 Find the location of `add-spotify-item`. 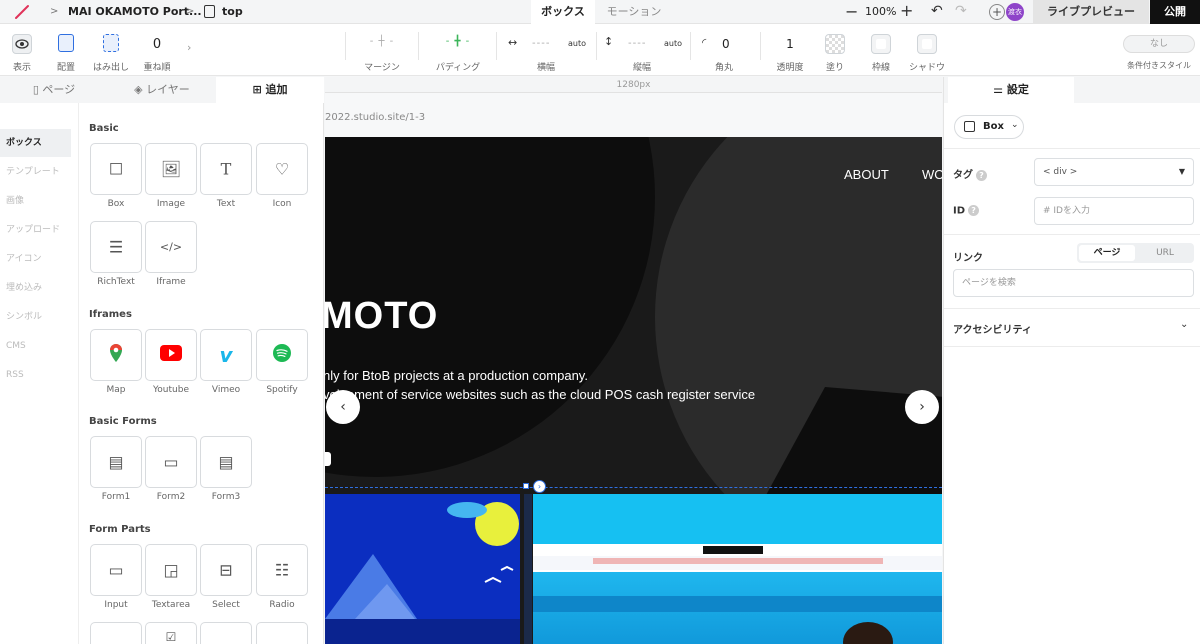

add-spotify-item is located at coordinates (282, 355).